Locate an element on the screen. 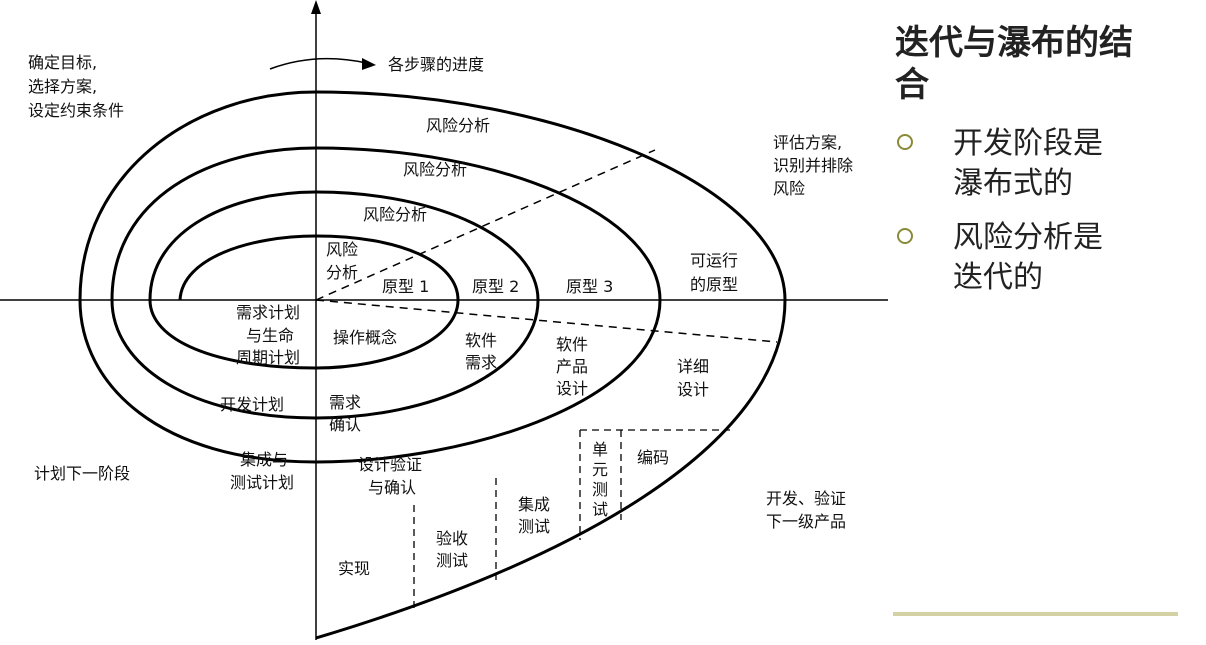 The image size is (1206, 645). bullet-text: 开发阶段是瀑布式的 is located at coordinates (1028, 163).